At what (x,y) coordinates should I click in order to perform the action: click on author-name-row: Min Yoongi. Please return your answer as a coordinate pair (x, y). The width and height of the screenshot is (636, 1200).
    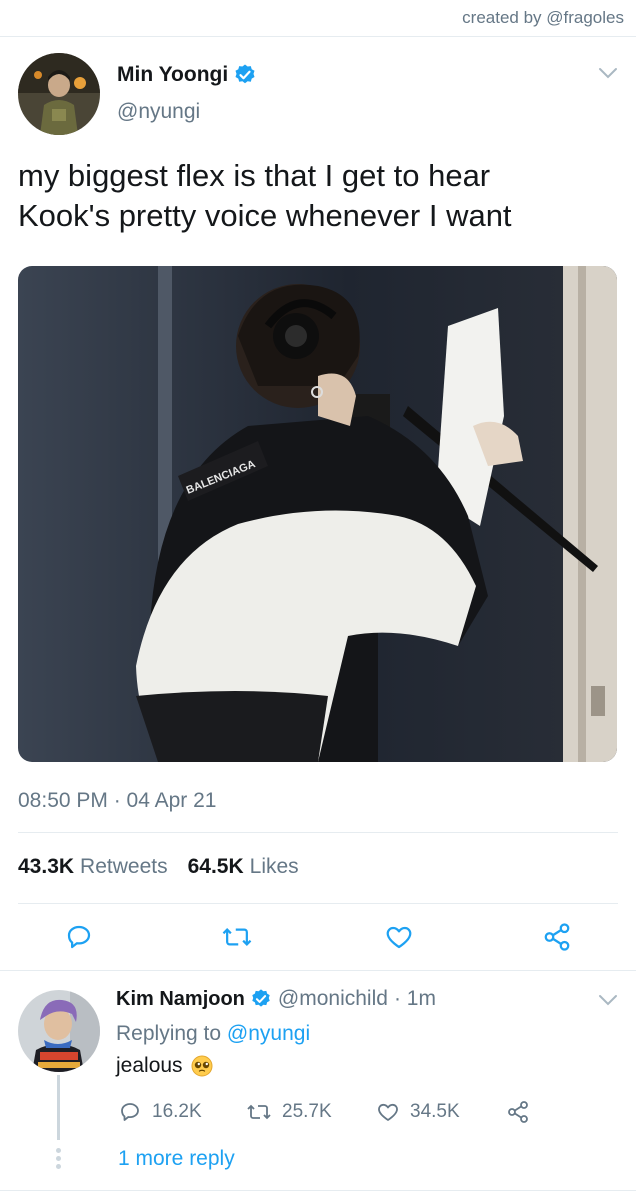
    Looking at the image, I should click on (187, 75).